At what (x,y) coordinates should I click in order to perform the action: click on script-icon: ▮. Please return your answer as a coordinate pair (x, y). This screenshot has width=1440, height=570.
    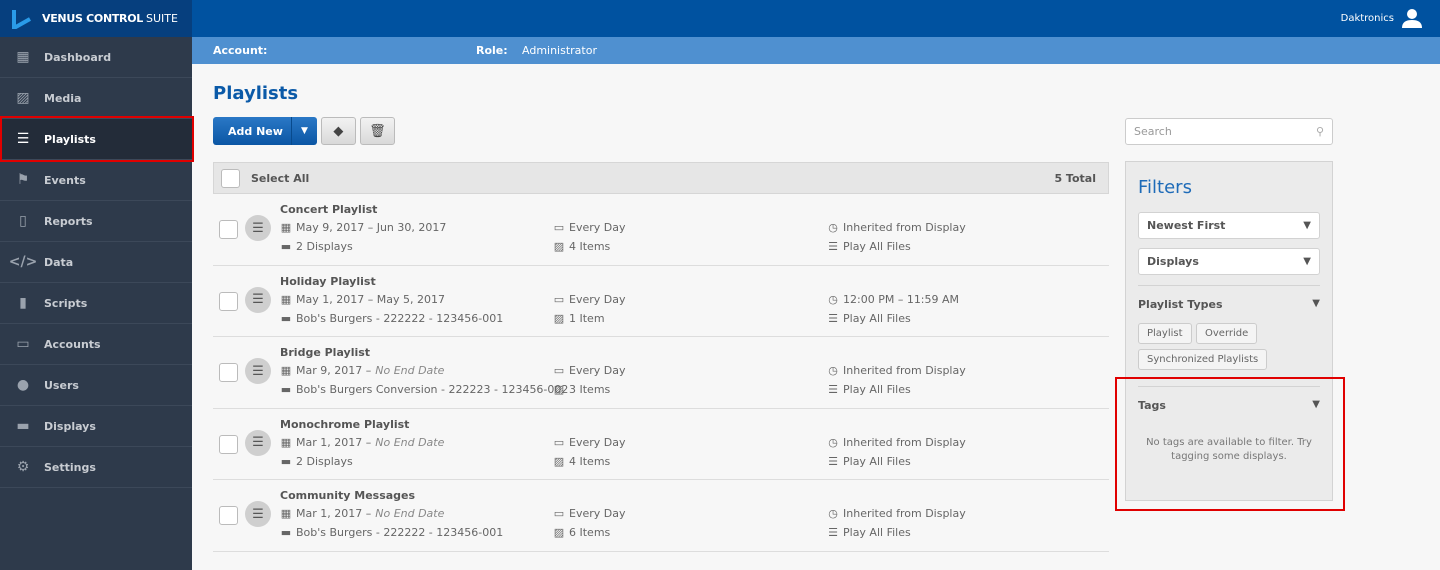
    Looking at the image, I should click on (23, 303).